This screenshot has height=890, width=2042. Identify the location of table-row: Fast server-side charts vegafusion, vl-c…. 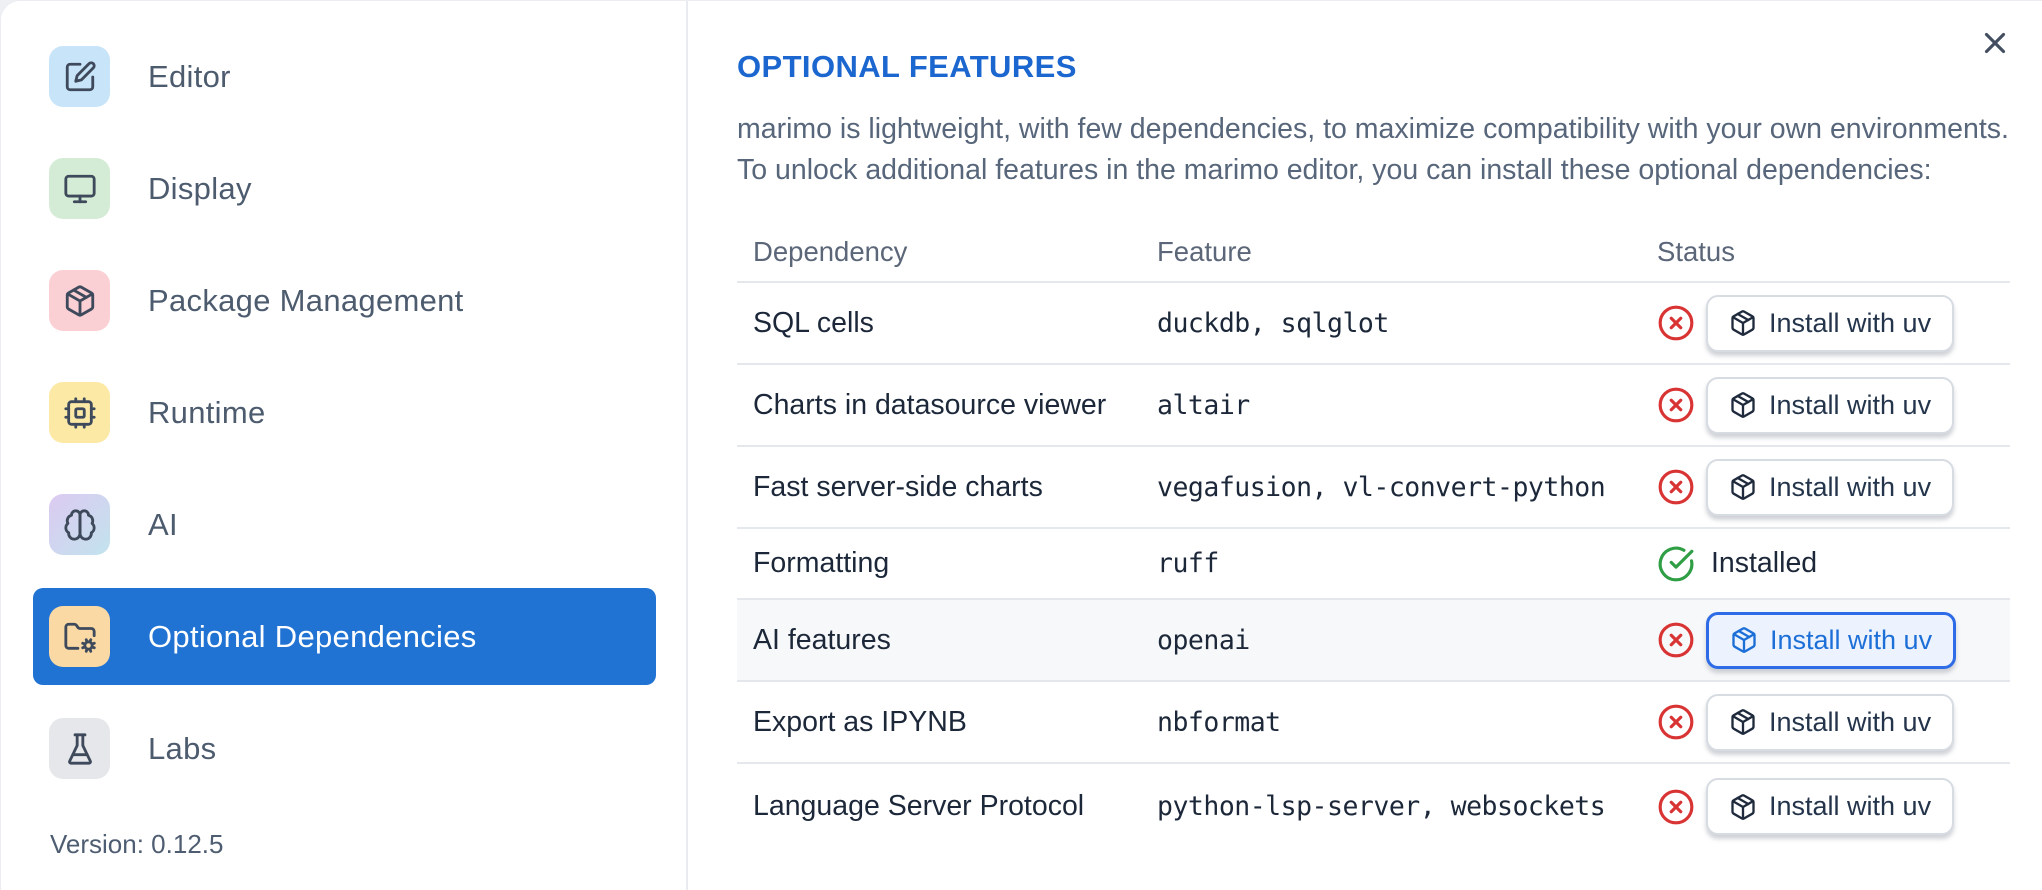
(1373, 488).